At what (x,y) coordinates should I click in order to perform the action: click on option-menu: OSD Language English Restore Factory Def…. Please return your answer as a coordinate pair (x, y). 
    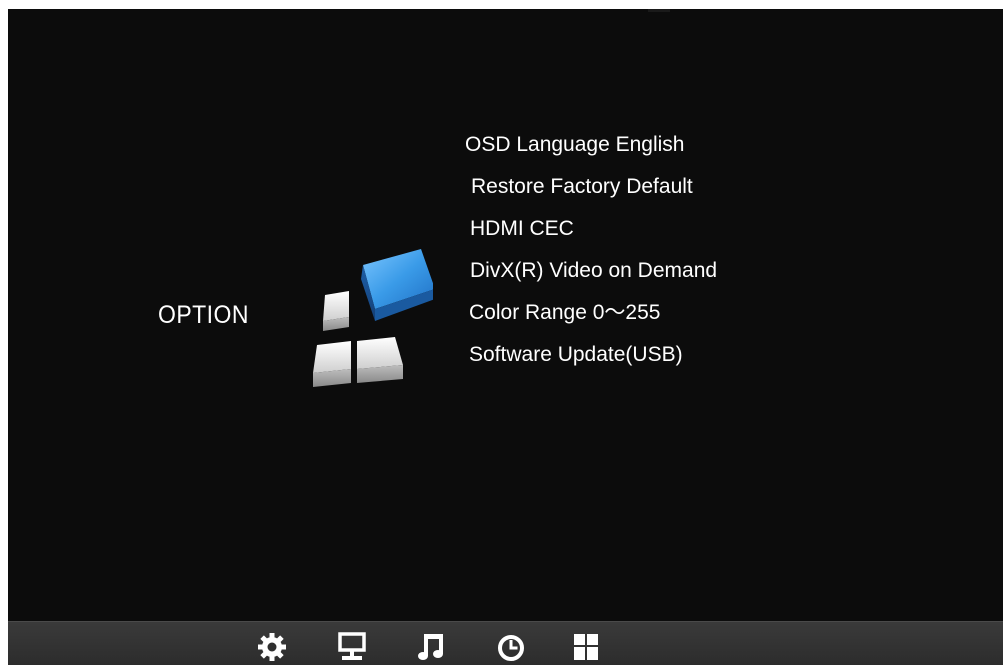
    Looking at the image, I should click on (591, 250).